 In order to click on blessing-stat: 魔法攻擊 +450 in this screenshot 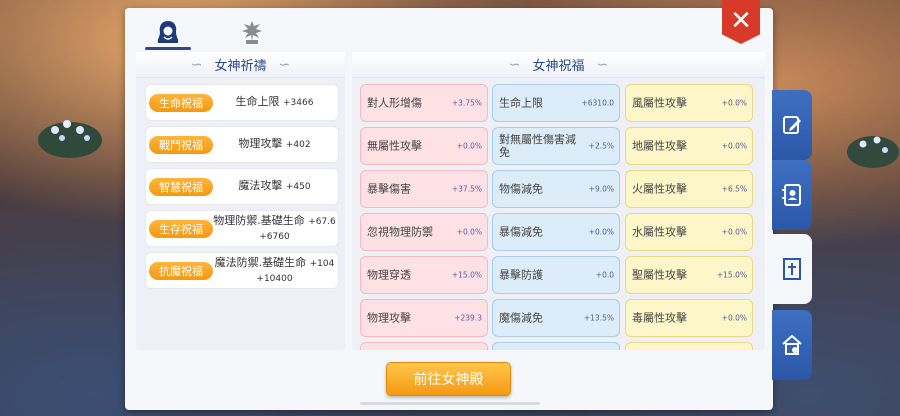, I will do `click(274, 185)`.